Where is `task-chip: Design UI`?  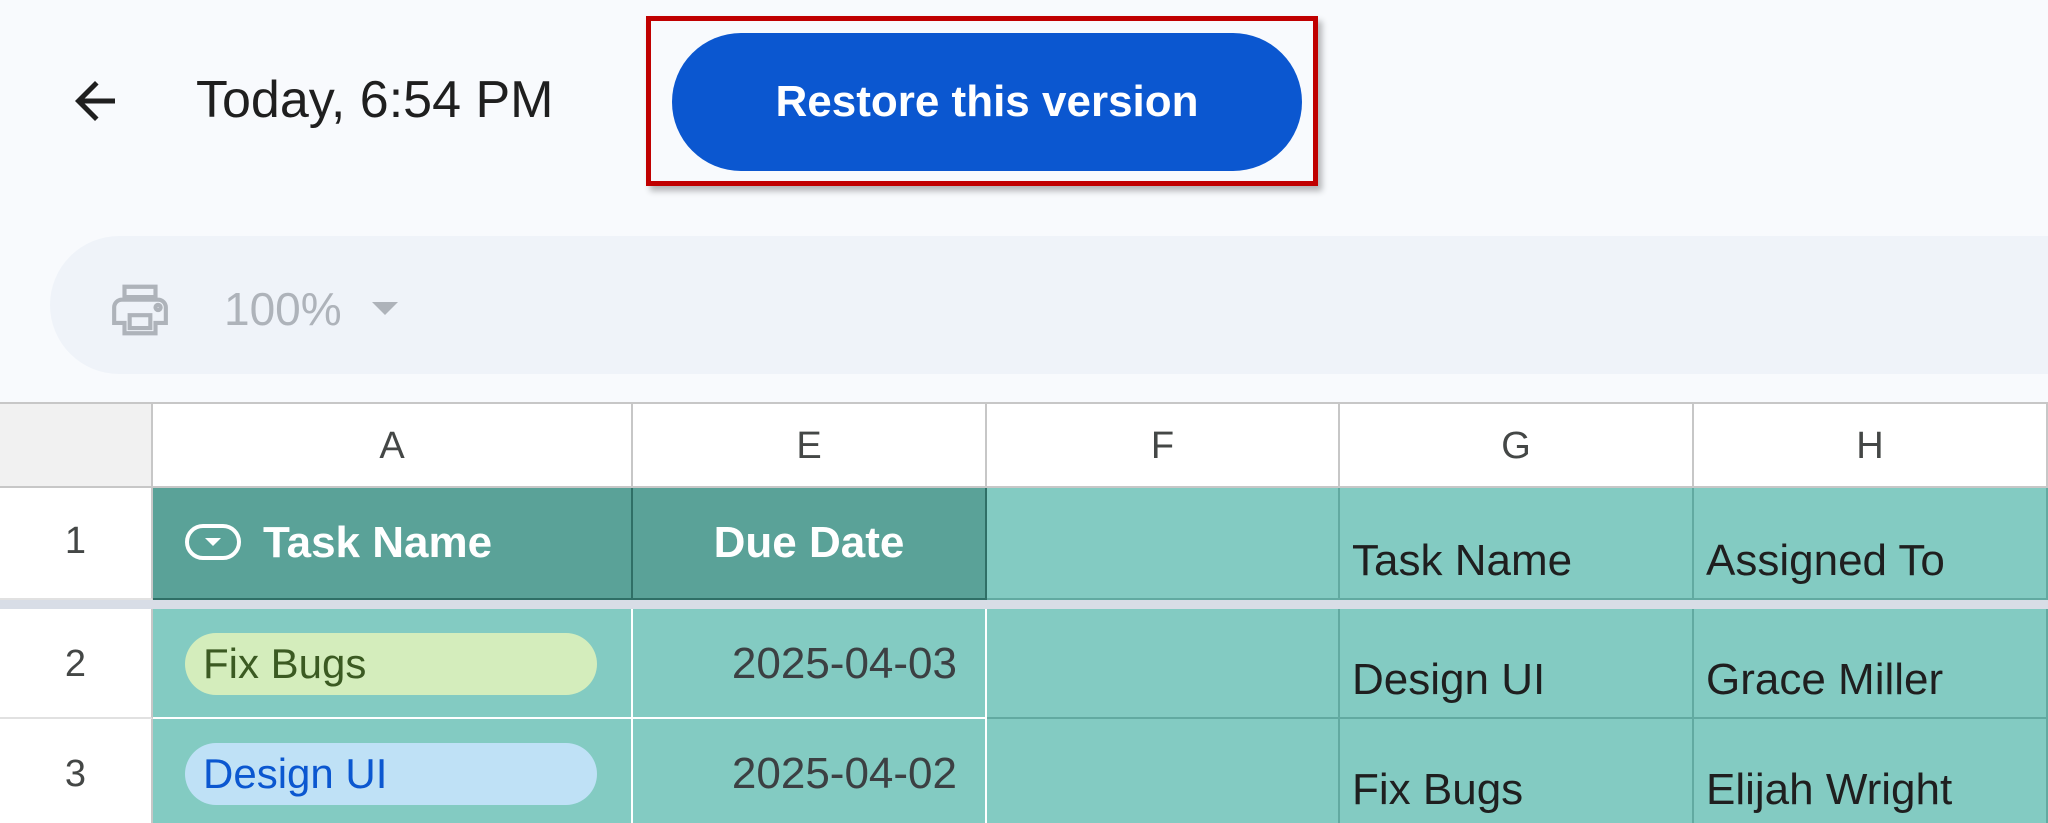
task-chip: Design UI is located at coordinates (391, 774).